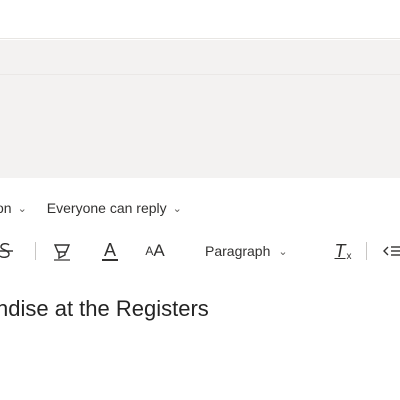  What do you see at coordinates (200, 251) in the screenshot?
I see `formatting-toolbar: A AA Paragraph ⌄ Tx` at bounding box center [200, 251].